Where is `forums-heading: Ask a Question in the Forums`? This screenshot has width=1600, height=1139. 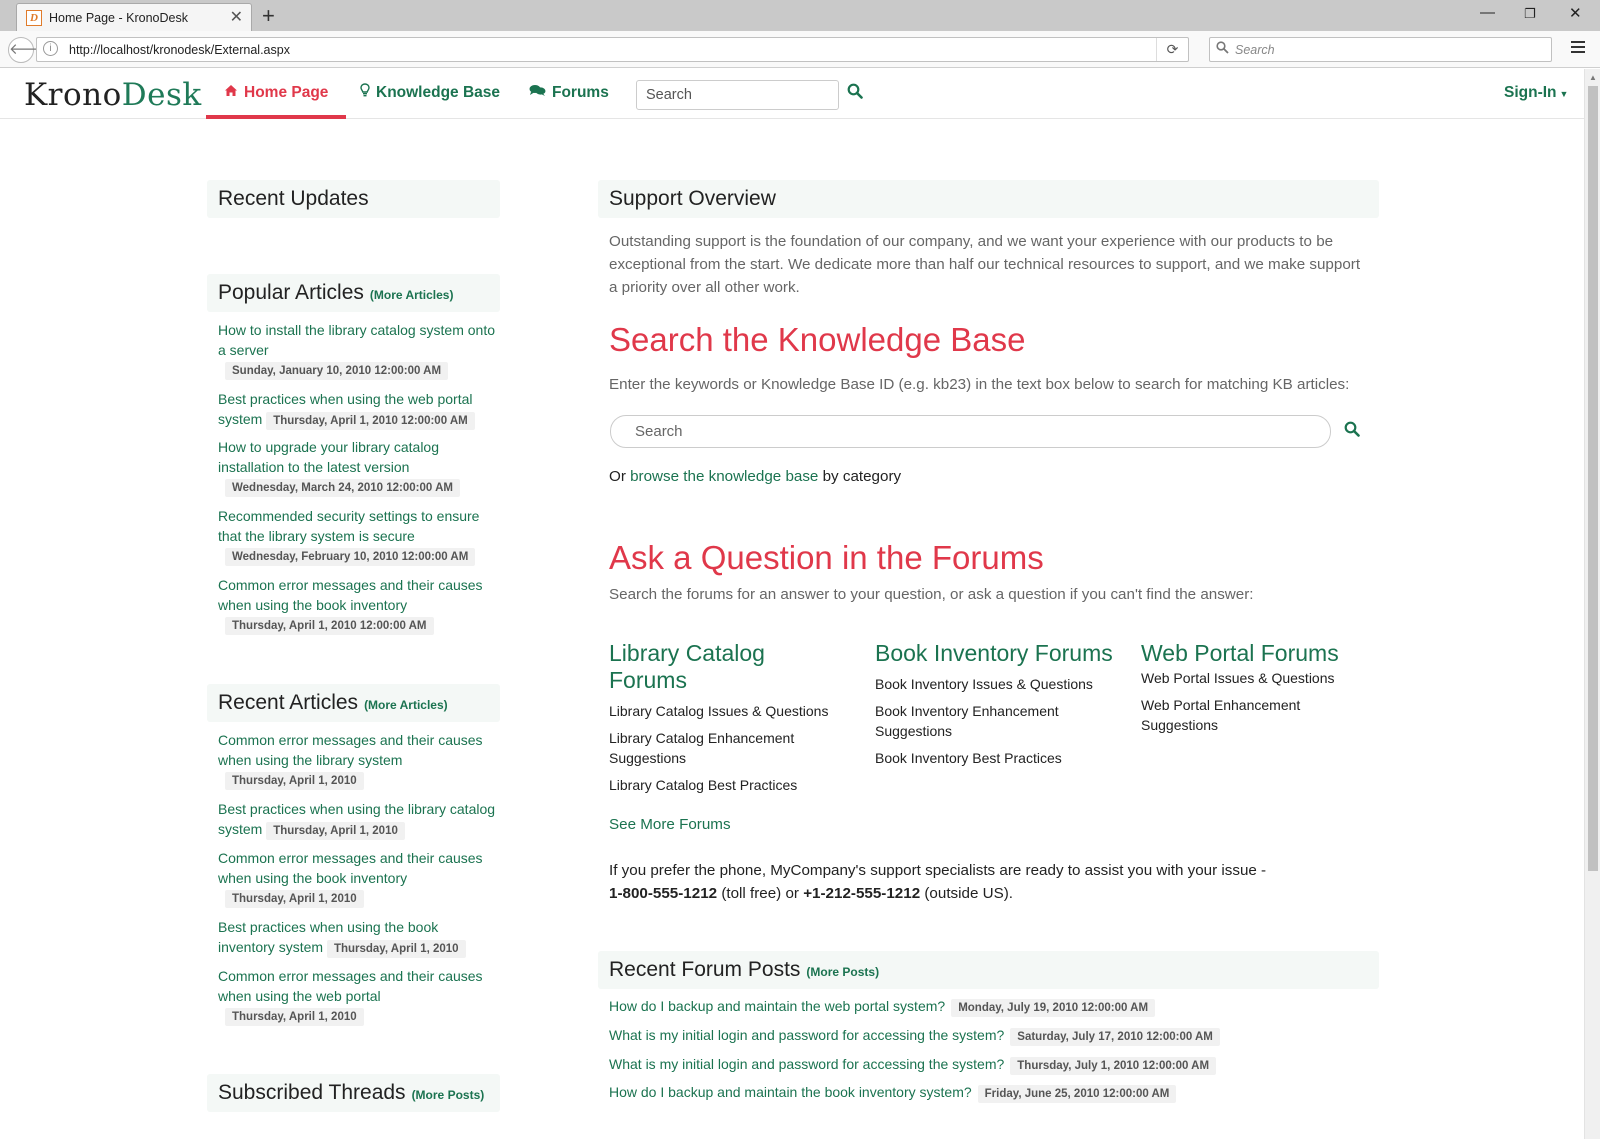
forums-heading: Ask a Question in the Forums is located at coordinates (826, 557).